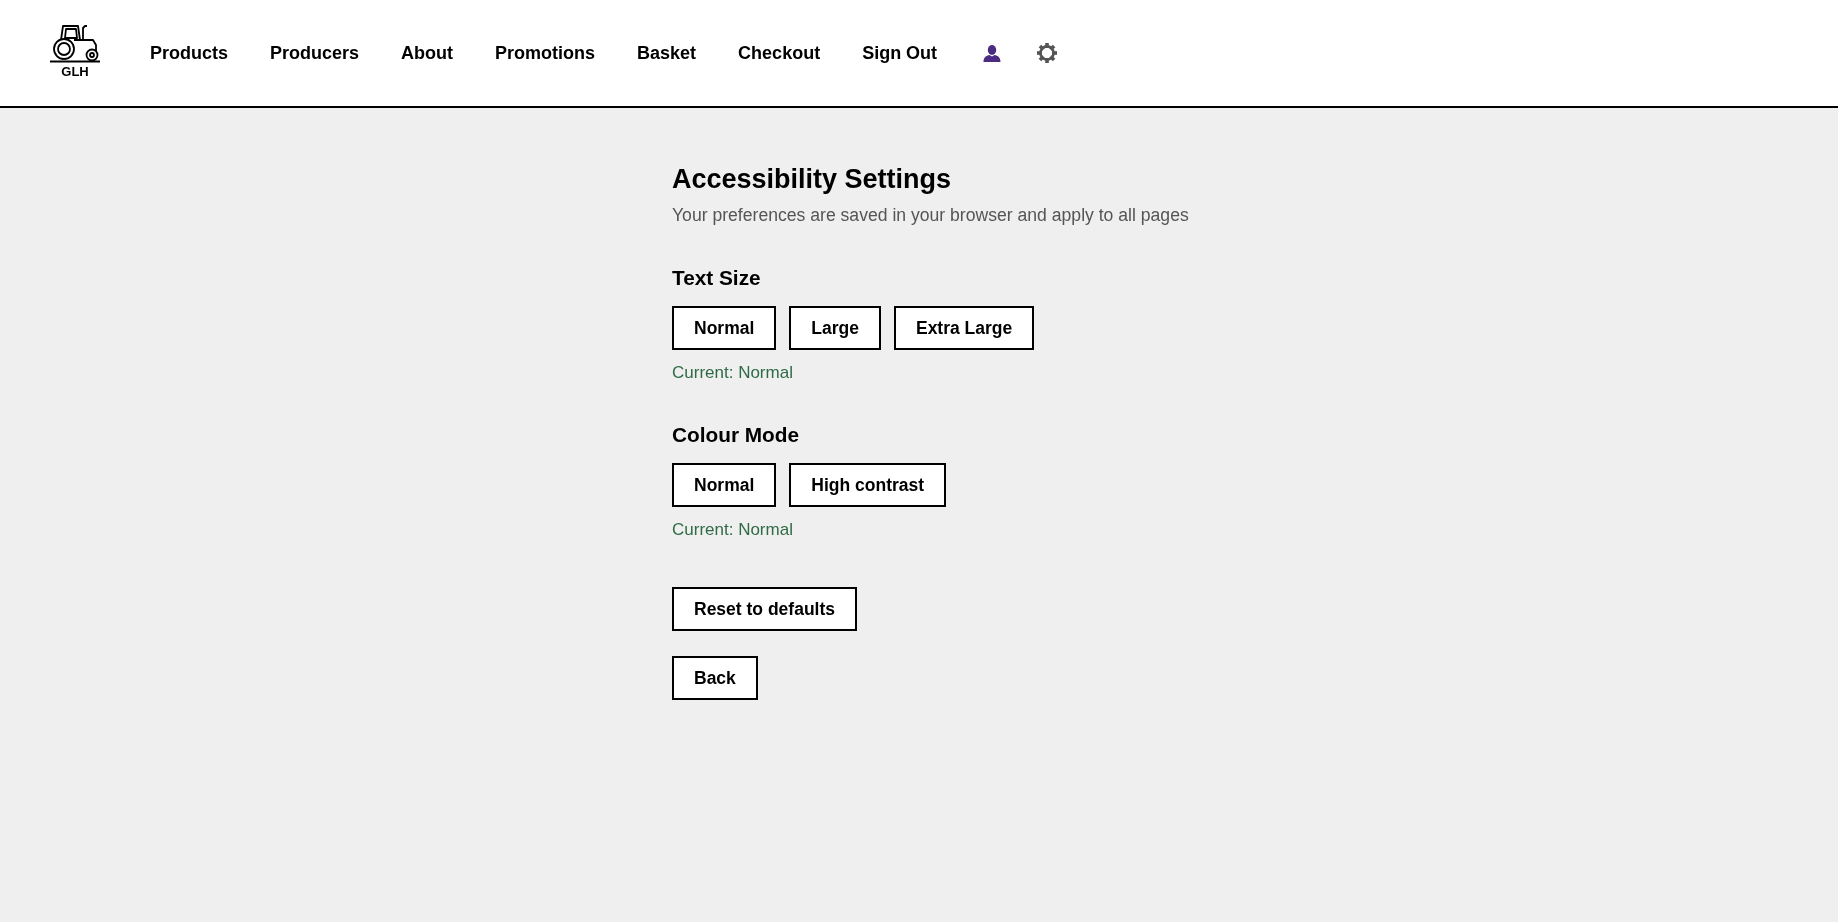  What do you see at coordinates (764, 609) in the screenshot?
I see `reset-button: Reset to defaults` at bounding box center [764, 609].